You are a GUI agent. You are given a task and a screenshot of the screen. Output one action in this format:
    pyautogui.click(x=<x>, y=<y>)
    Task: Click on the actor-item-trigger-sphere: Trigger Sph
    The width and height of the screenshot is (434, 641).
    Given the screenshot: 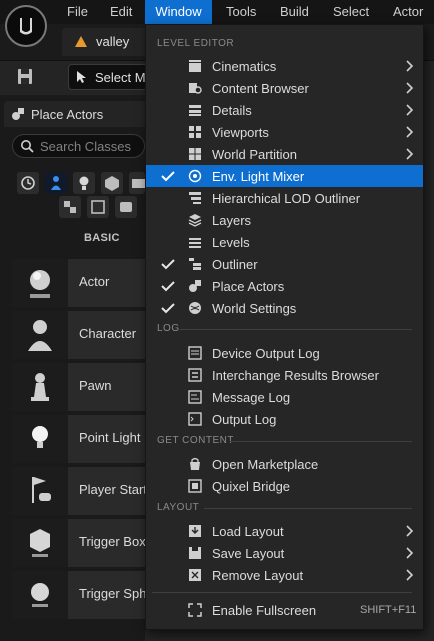 What is the action you would take?
    pyautogui.click(x=79, y=595)
    